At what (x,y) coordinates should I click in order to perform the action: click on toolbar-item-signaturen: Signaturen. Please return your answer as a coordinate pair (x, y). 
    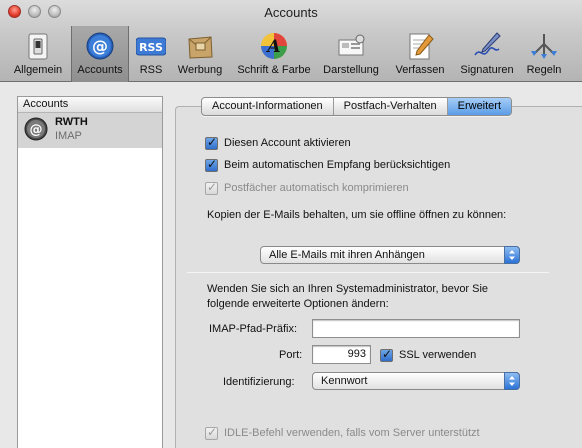
    Looking at the image, I should click on (487, 54).